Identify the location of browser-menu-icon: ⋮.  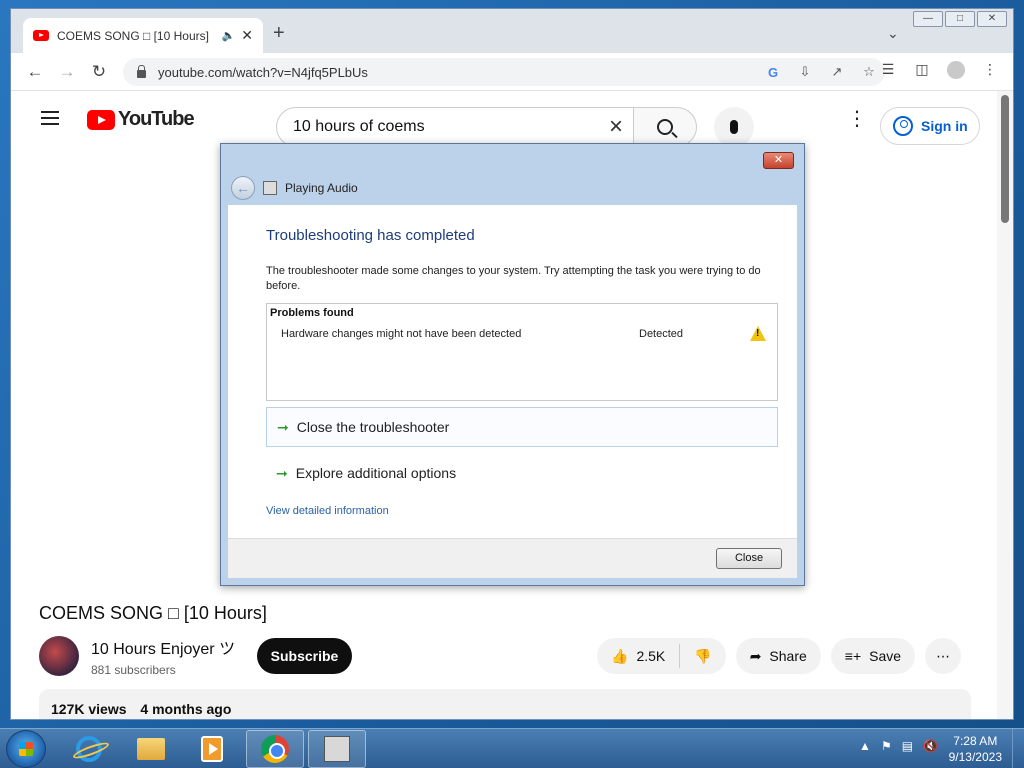
(990, 71).